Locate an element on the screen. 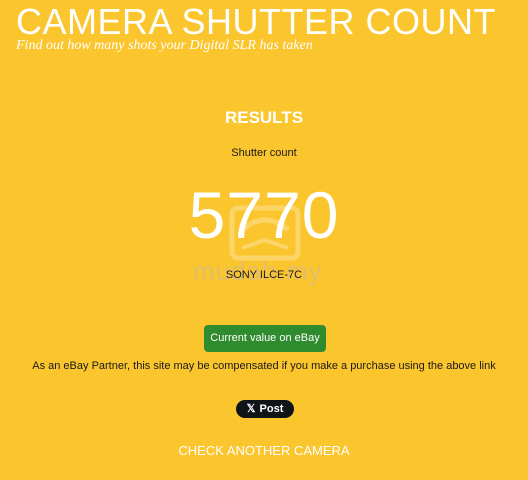 Image resolution: width=528 pixels, height=480 pixels. shutter-count-label: Shutter count is located at coordinates (264, 153).